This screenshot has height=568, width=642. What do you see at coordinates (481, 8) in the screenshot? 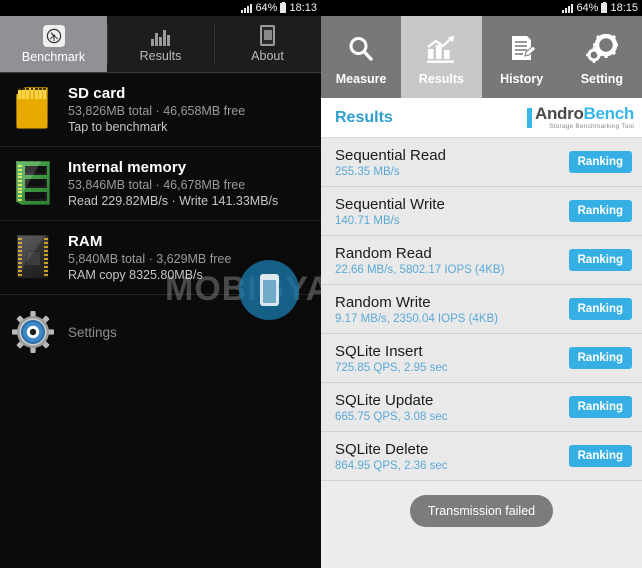
I see `right-status-bar: 64% 18:15` at bounding box center [481, 8].